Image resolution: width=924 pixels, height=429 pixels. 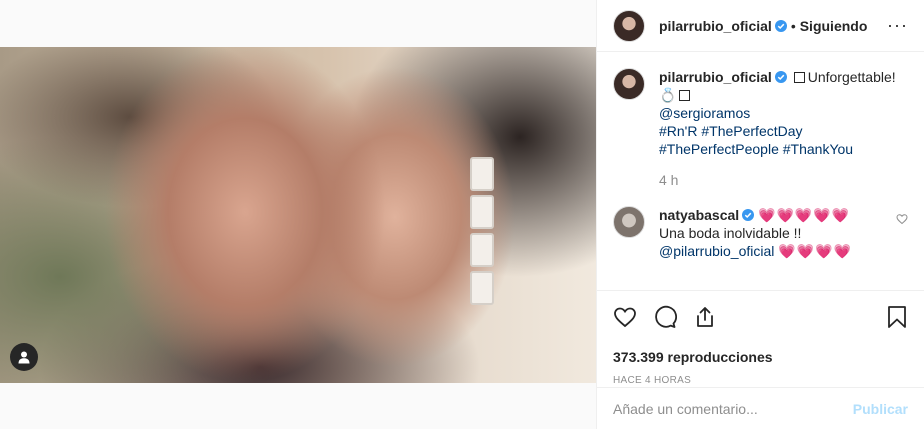 What do you see at coordinates (715, 26) in the screenshot?
I see `author-username: pilarrubio_oficial` at bounding box center [715, 26].